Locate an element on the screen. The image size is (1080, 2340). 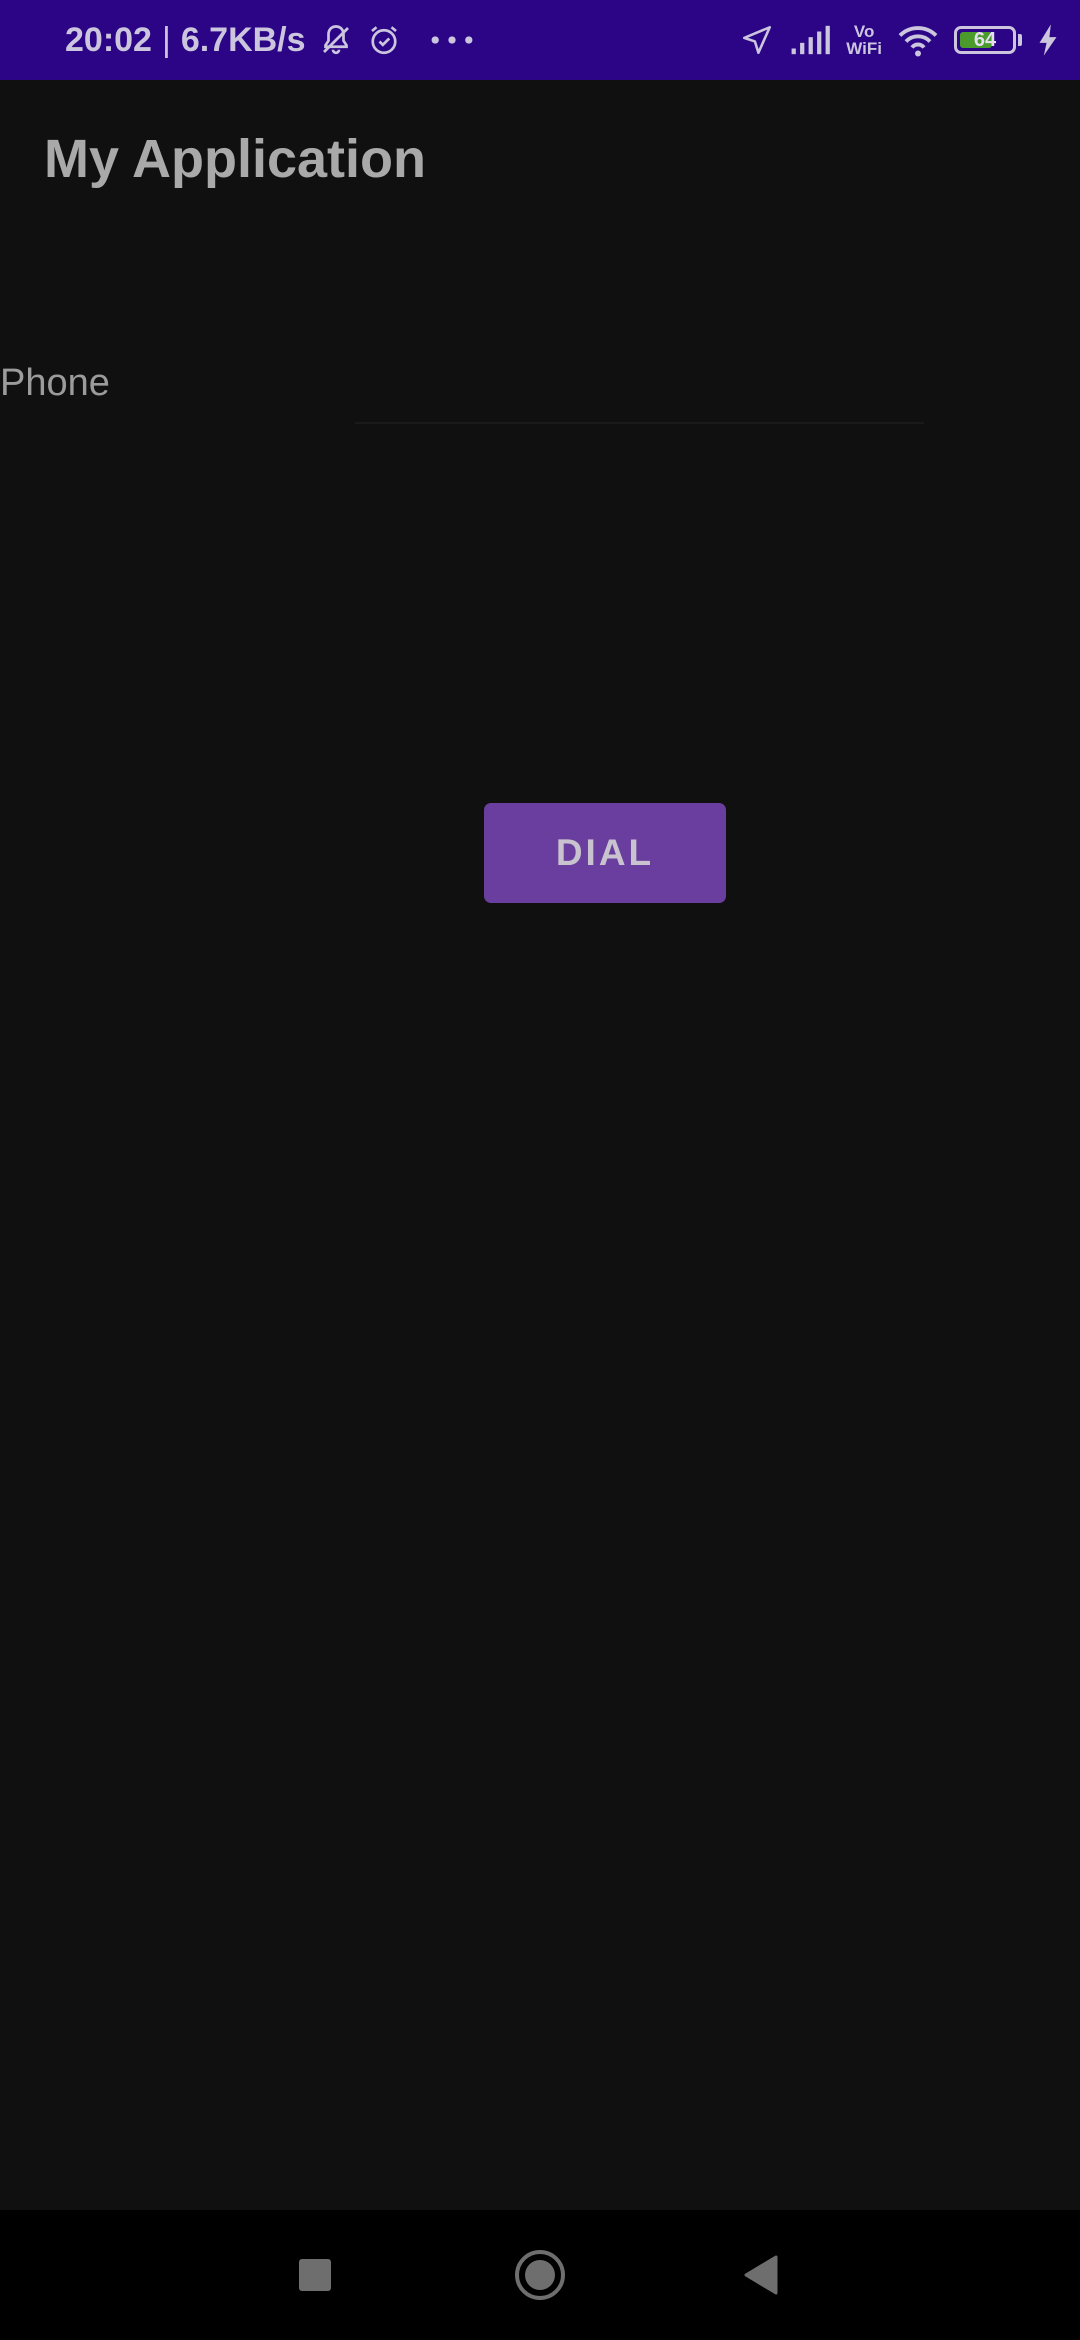
app-title: My Application is located at coordinates (235, 159).